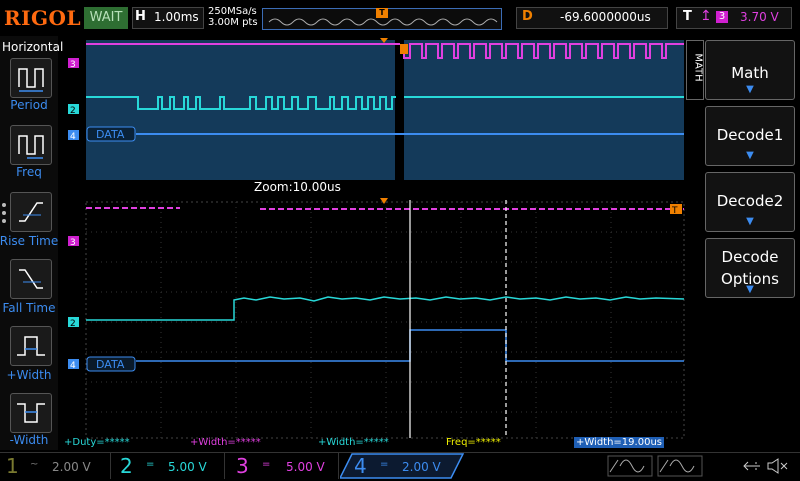 The height and width of the screenshot is (481, 800). I want to click on measurement-width-ch3: +Width=*****, so click(225, 442).